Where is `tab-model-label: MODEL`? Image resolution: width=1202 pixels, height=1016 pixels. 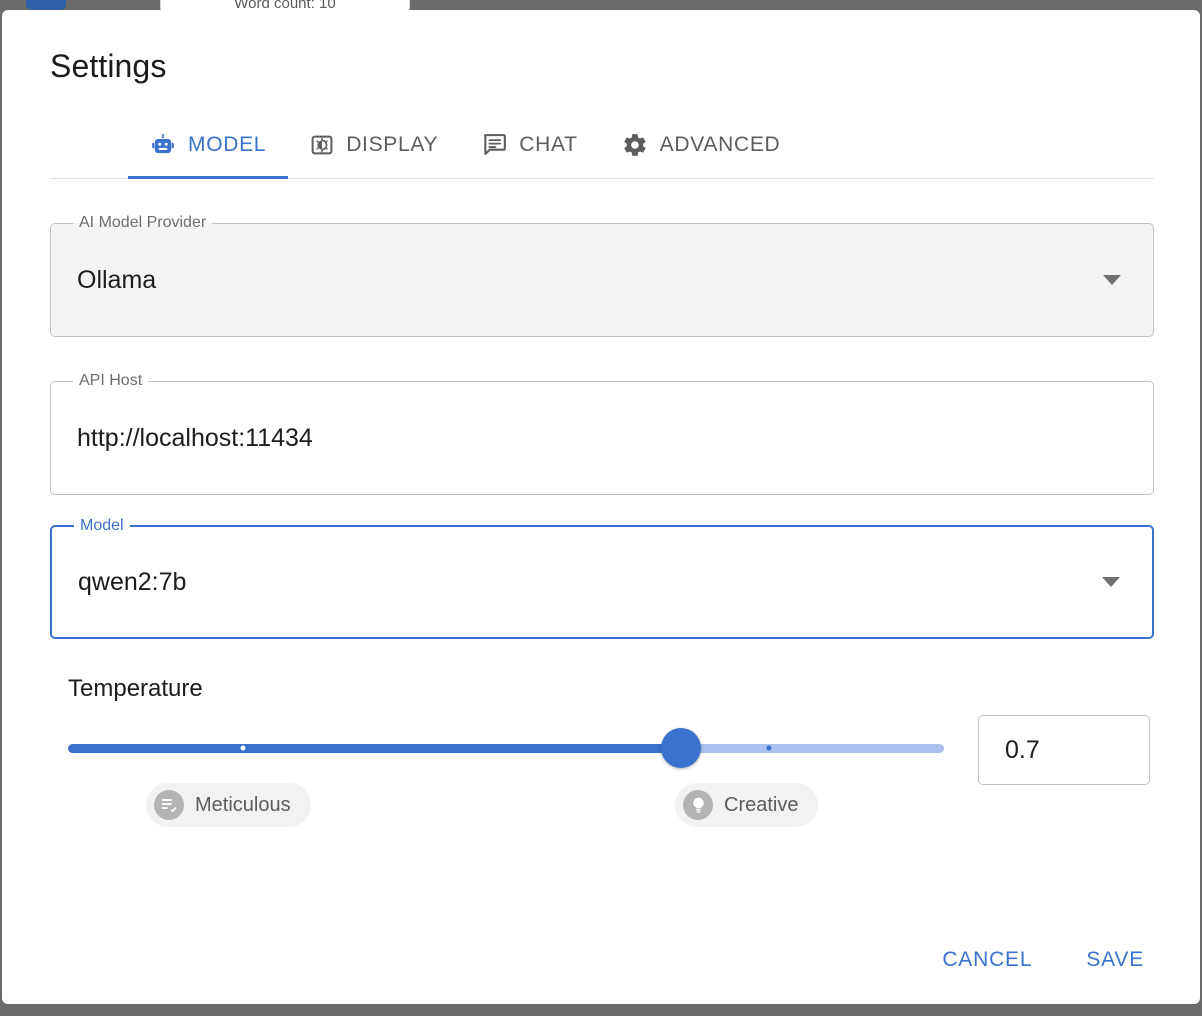
tab-model-label: MODEL is located at coordinates (227, 144).